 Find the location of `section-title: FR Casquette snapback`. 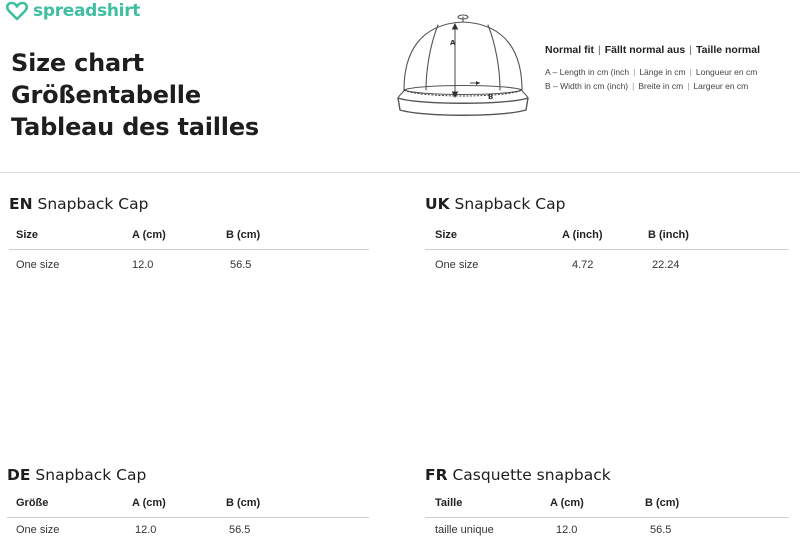

section-title: FR Casquette snapback is located at coordinates (607, 475).